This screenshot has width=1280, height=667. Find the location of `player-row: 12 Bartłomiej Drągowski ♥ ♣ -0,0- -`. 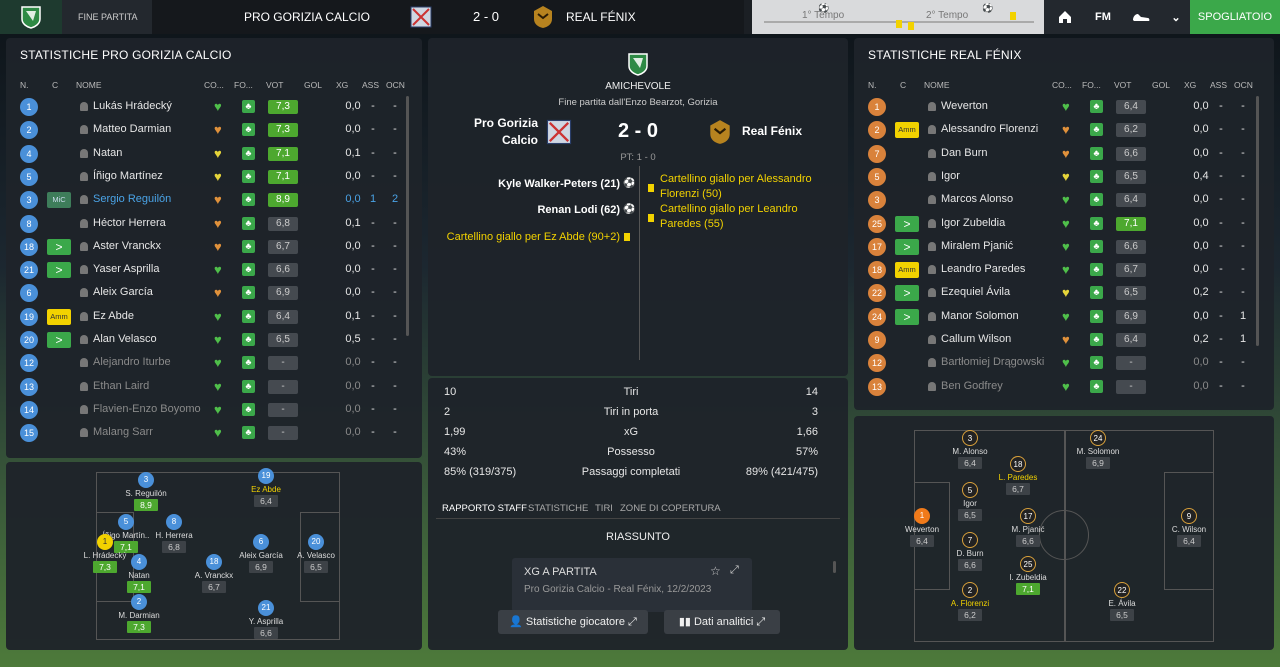

player-row: 12 Bartłomiej Drągowski ♥ ♣ -0,0- - is located at coordinates (1060, 362).